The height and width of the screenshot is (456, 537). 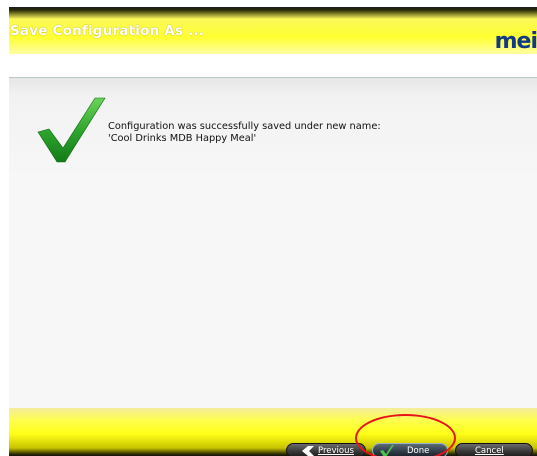 I want to click on message-line-2: 'Cool Drinks MDB Happy Meal', so click(x=182, y=138).